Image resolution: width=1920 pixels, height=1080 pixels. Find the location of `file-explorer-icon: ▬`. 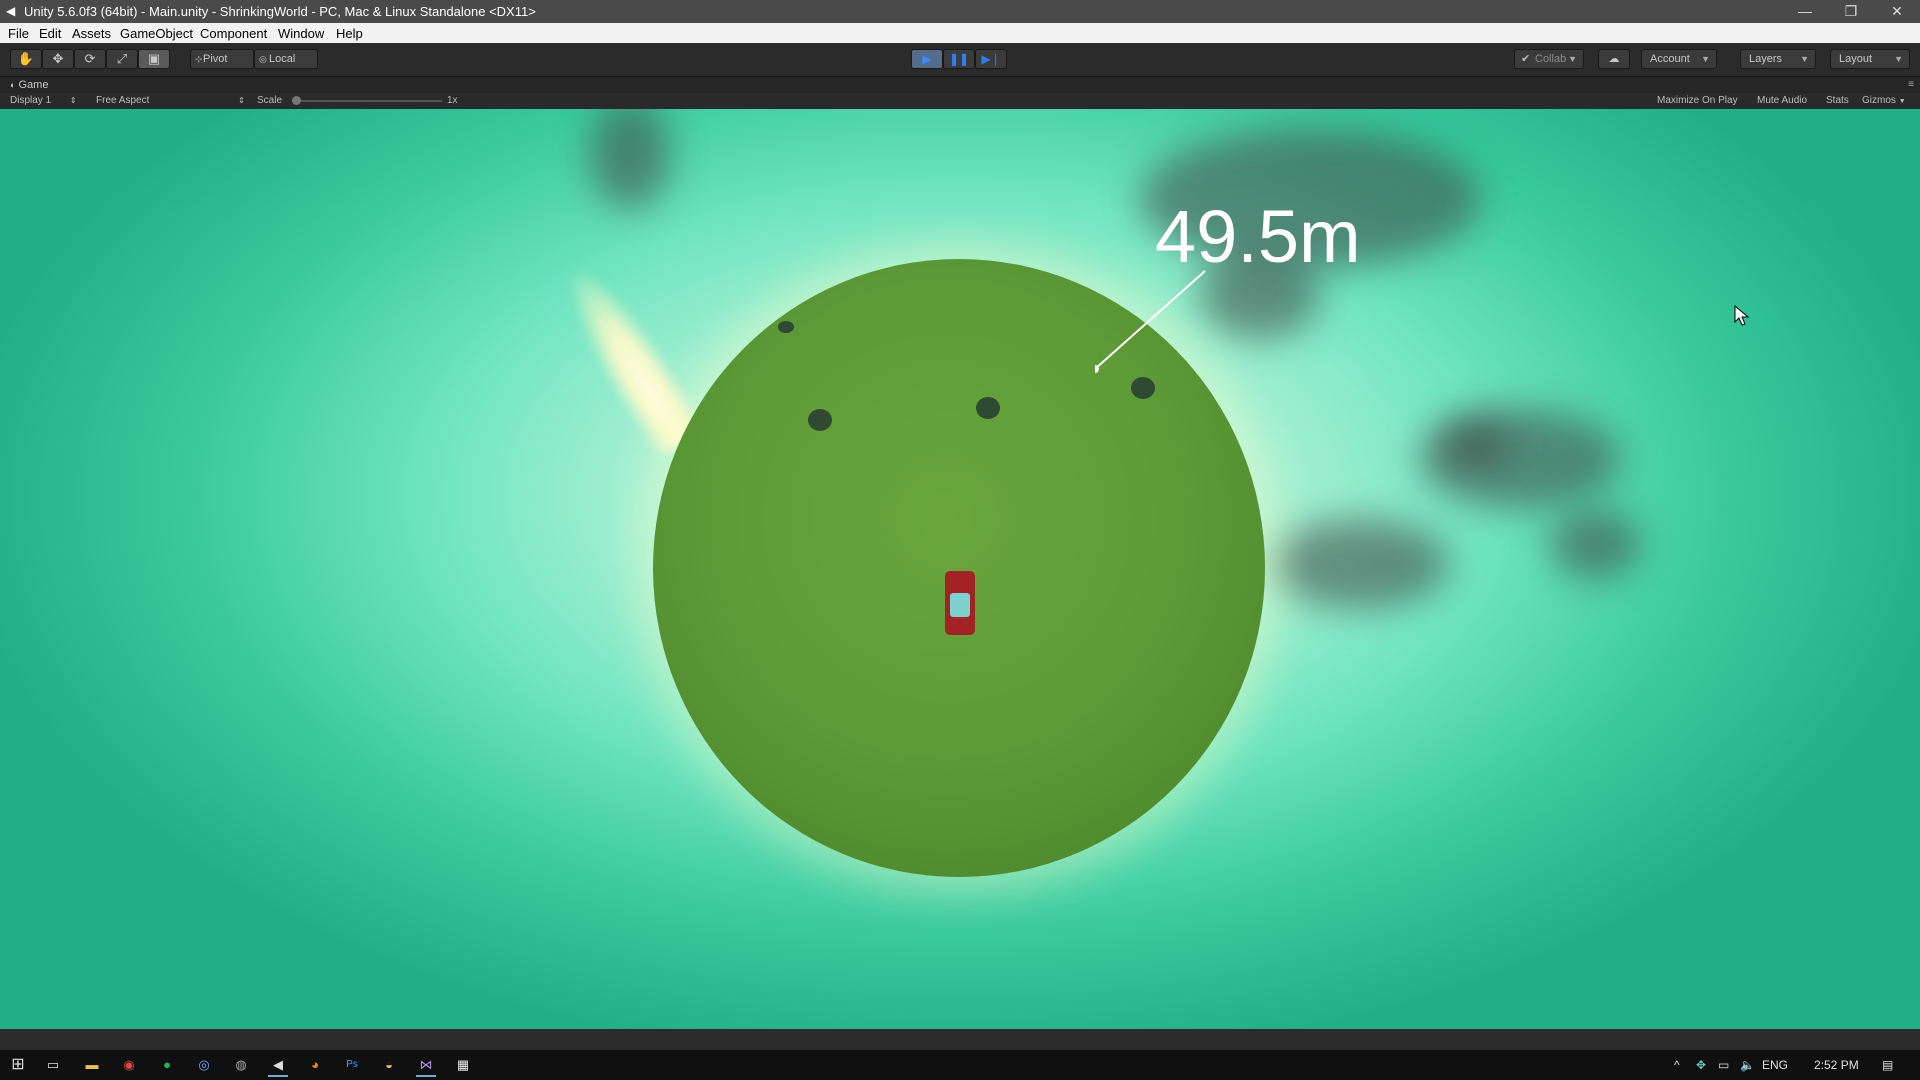

file-explorer-icon: ▬ is located at coordinates (92, 1065).